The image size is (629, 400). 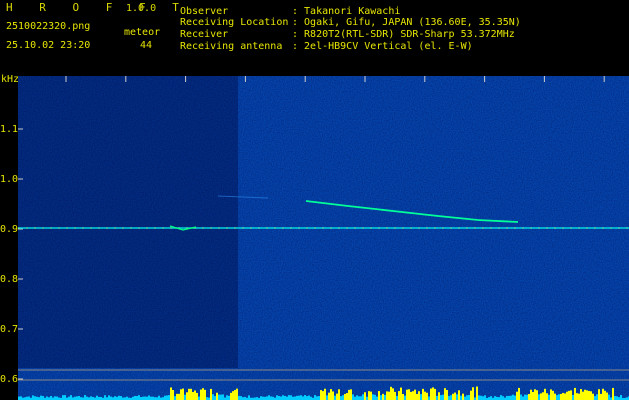 I want to click on y-axis-unit: kHz, so click(x=10, y=79).